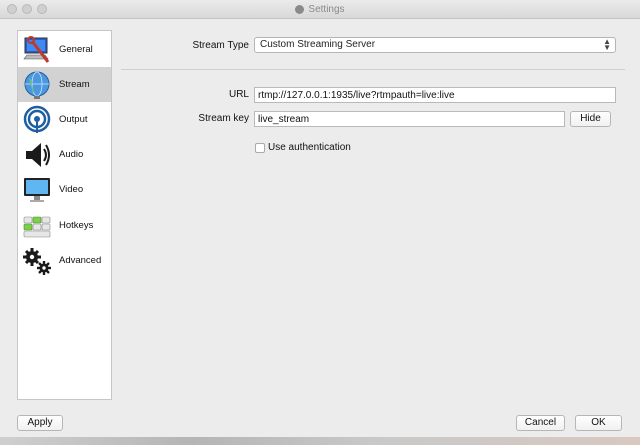  What do you see at coordinates (540, 423) in the screenshot?
I see `cancel-button: Cancel` at bounding box center [540, 423].